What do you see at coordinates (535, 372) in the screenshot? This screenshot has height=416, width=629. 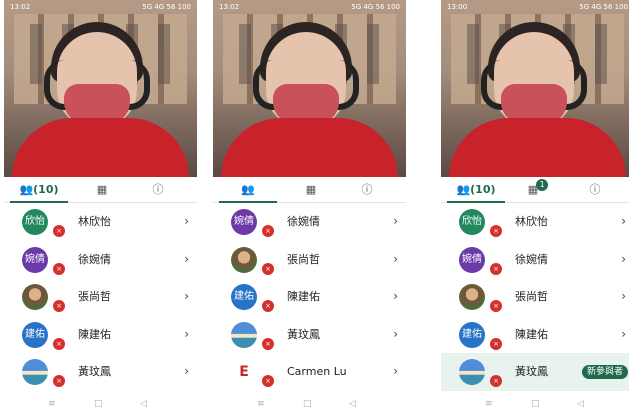 I see `list-item: × 黃玟鳳 新參與者` at bounding box center [535, 372].